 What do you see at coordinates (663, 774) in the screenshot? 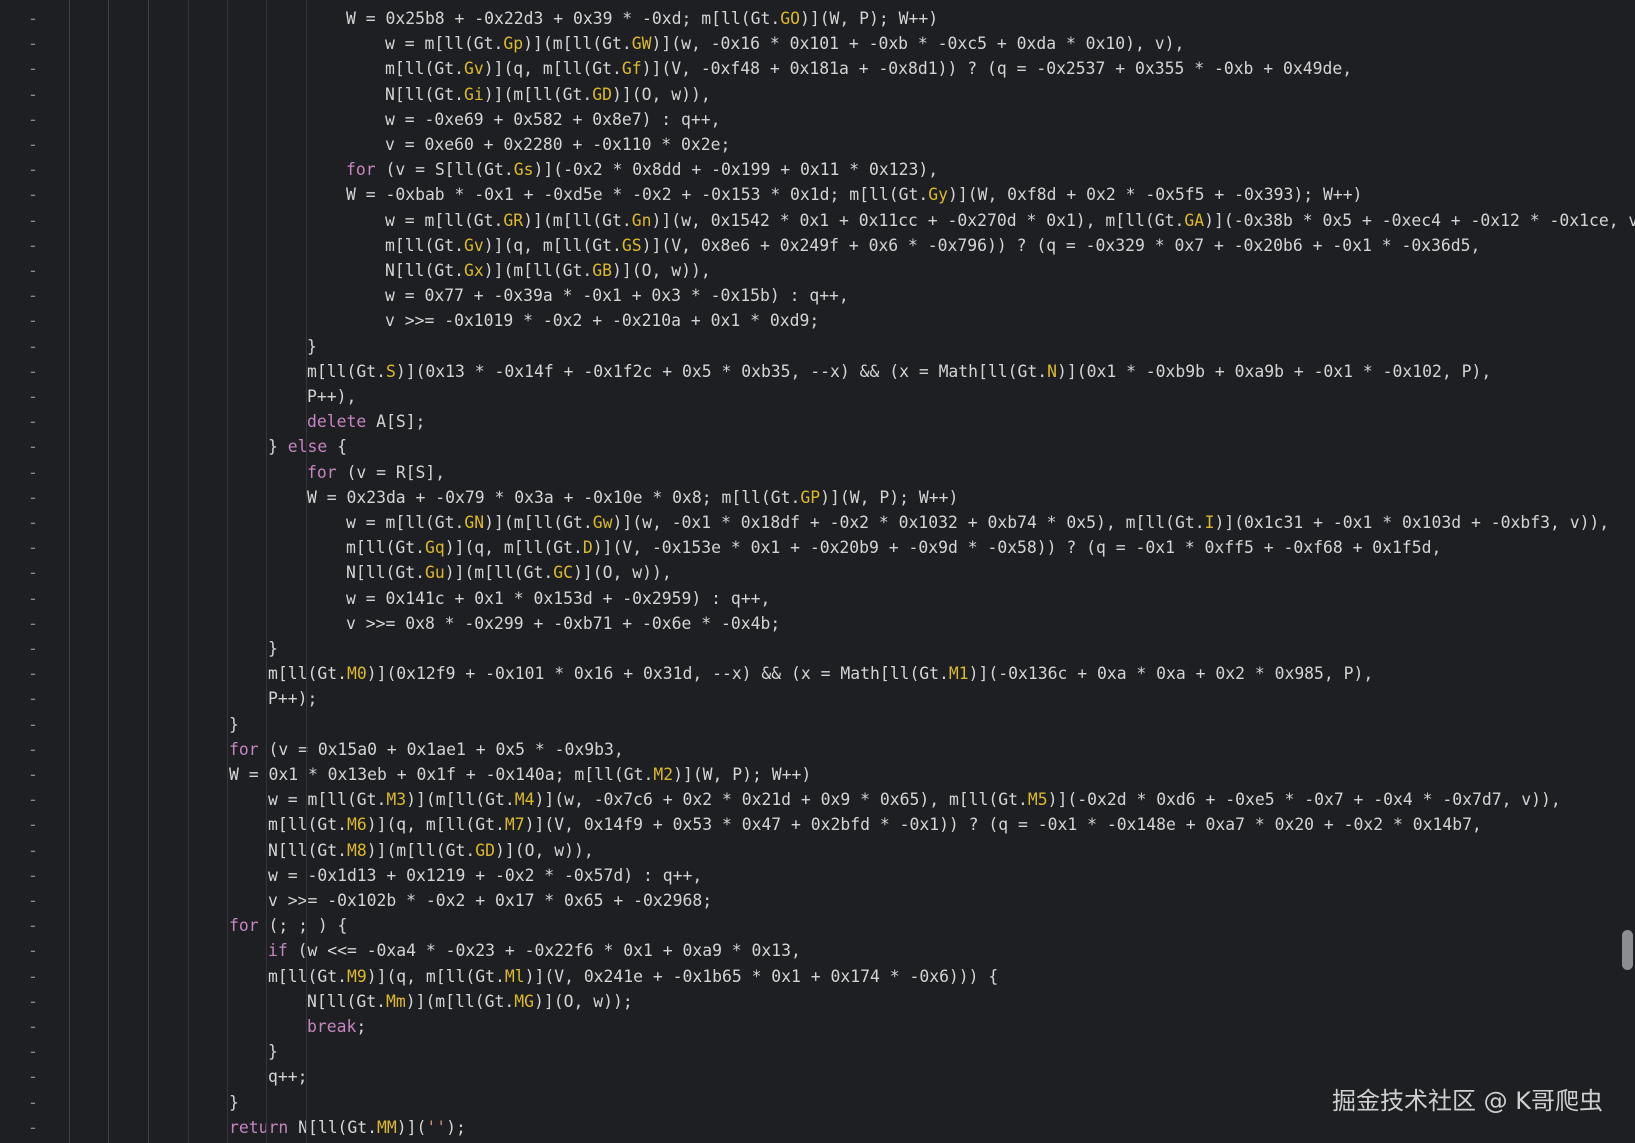
I see `property-token: M2` at bounding box center [663, 774].